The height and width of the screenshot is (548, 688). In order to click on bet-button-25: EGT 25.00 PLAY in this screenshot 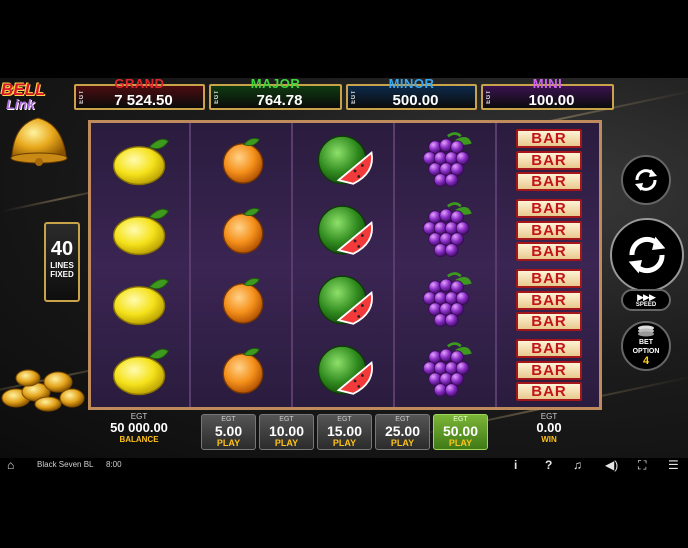, I will do `click(402, 432)`.